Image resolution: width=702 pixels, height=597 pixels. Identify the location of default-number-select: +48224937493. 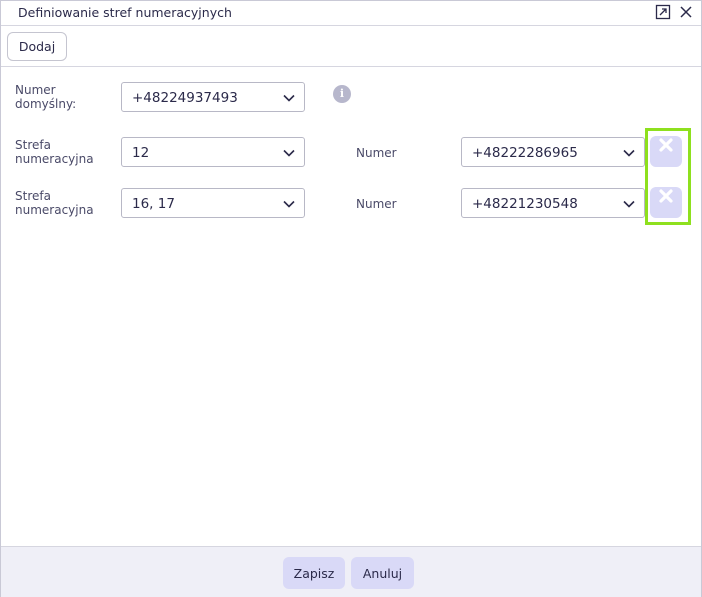
(213, 97).